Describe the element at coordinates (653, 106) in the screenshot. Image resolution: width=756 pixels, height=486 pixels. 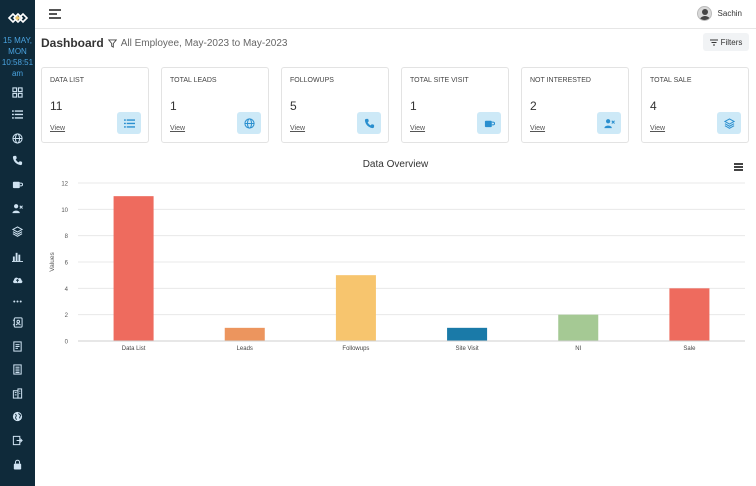
I see `stat-card-value: 4` at that location.